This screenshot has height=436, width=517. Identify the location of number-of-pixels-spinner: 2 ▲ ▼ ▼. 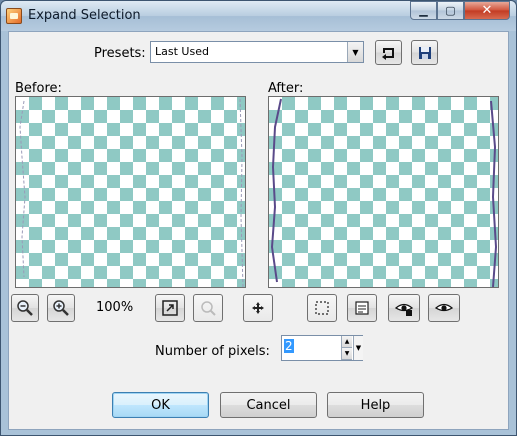
(322, 348).